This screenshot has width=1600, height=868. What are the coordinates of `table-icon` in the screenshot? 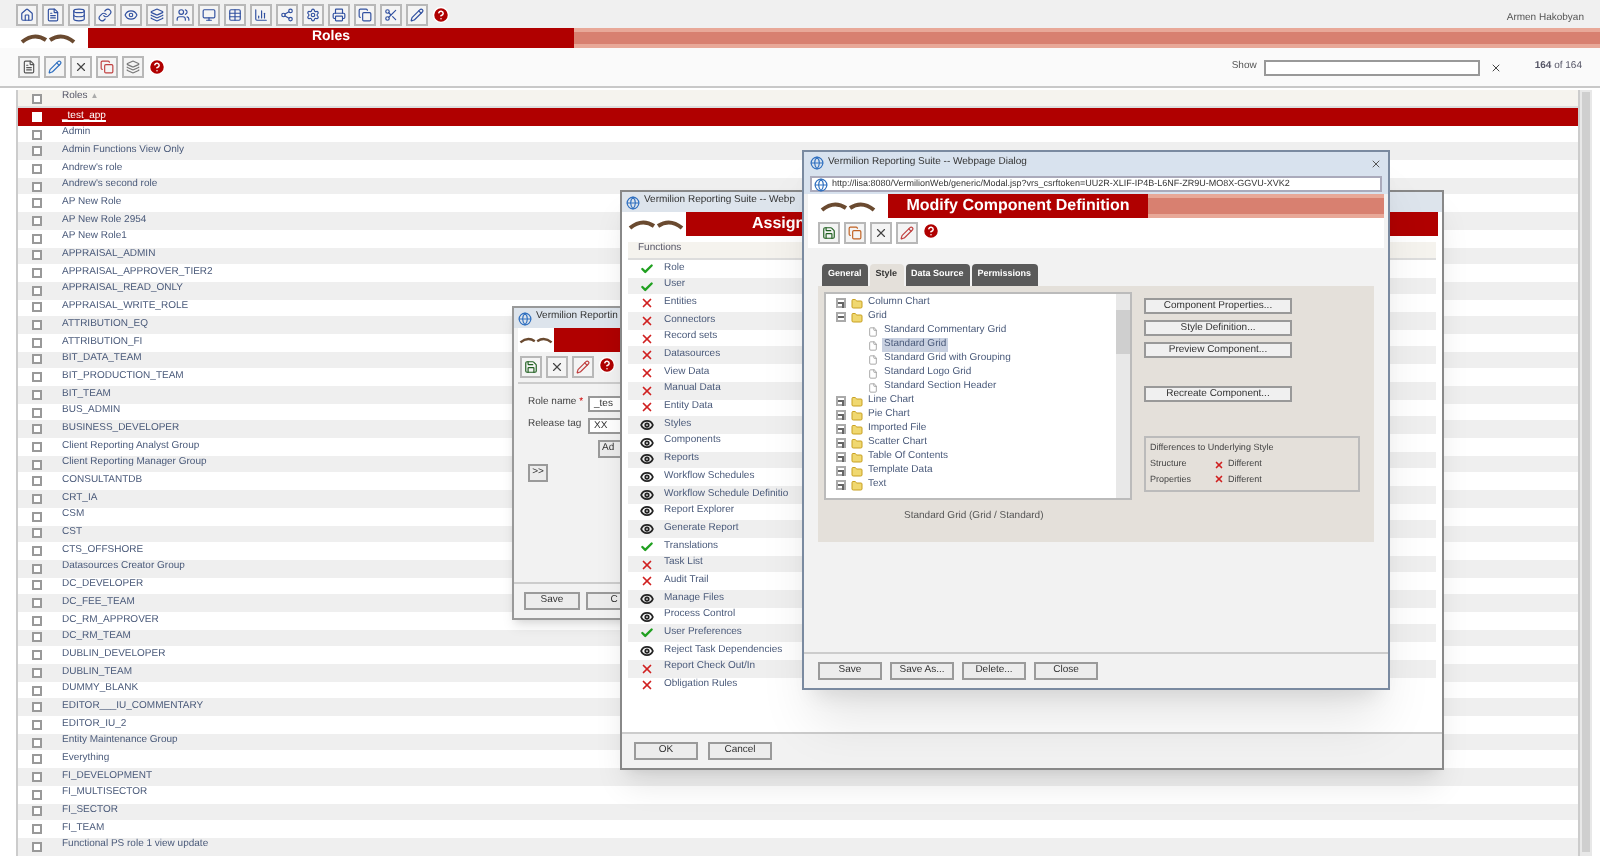 It's located at (235, 14).